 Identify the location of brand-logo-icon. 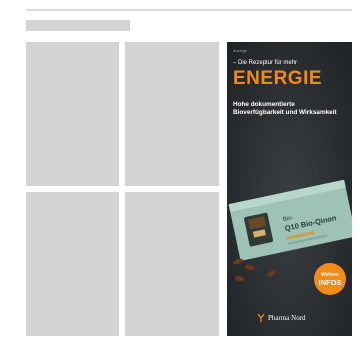
(261, 317).